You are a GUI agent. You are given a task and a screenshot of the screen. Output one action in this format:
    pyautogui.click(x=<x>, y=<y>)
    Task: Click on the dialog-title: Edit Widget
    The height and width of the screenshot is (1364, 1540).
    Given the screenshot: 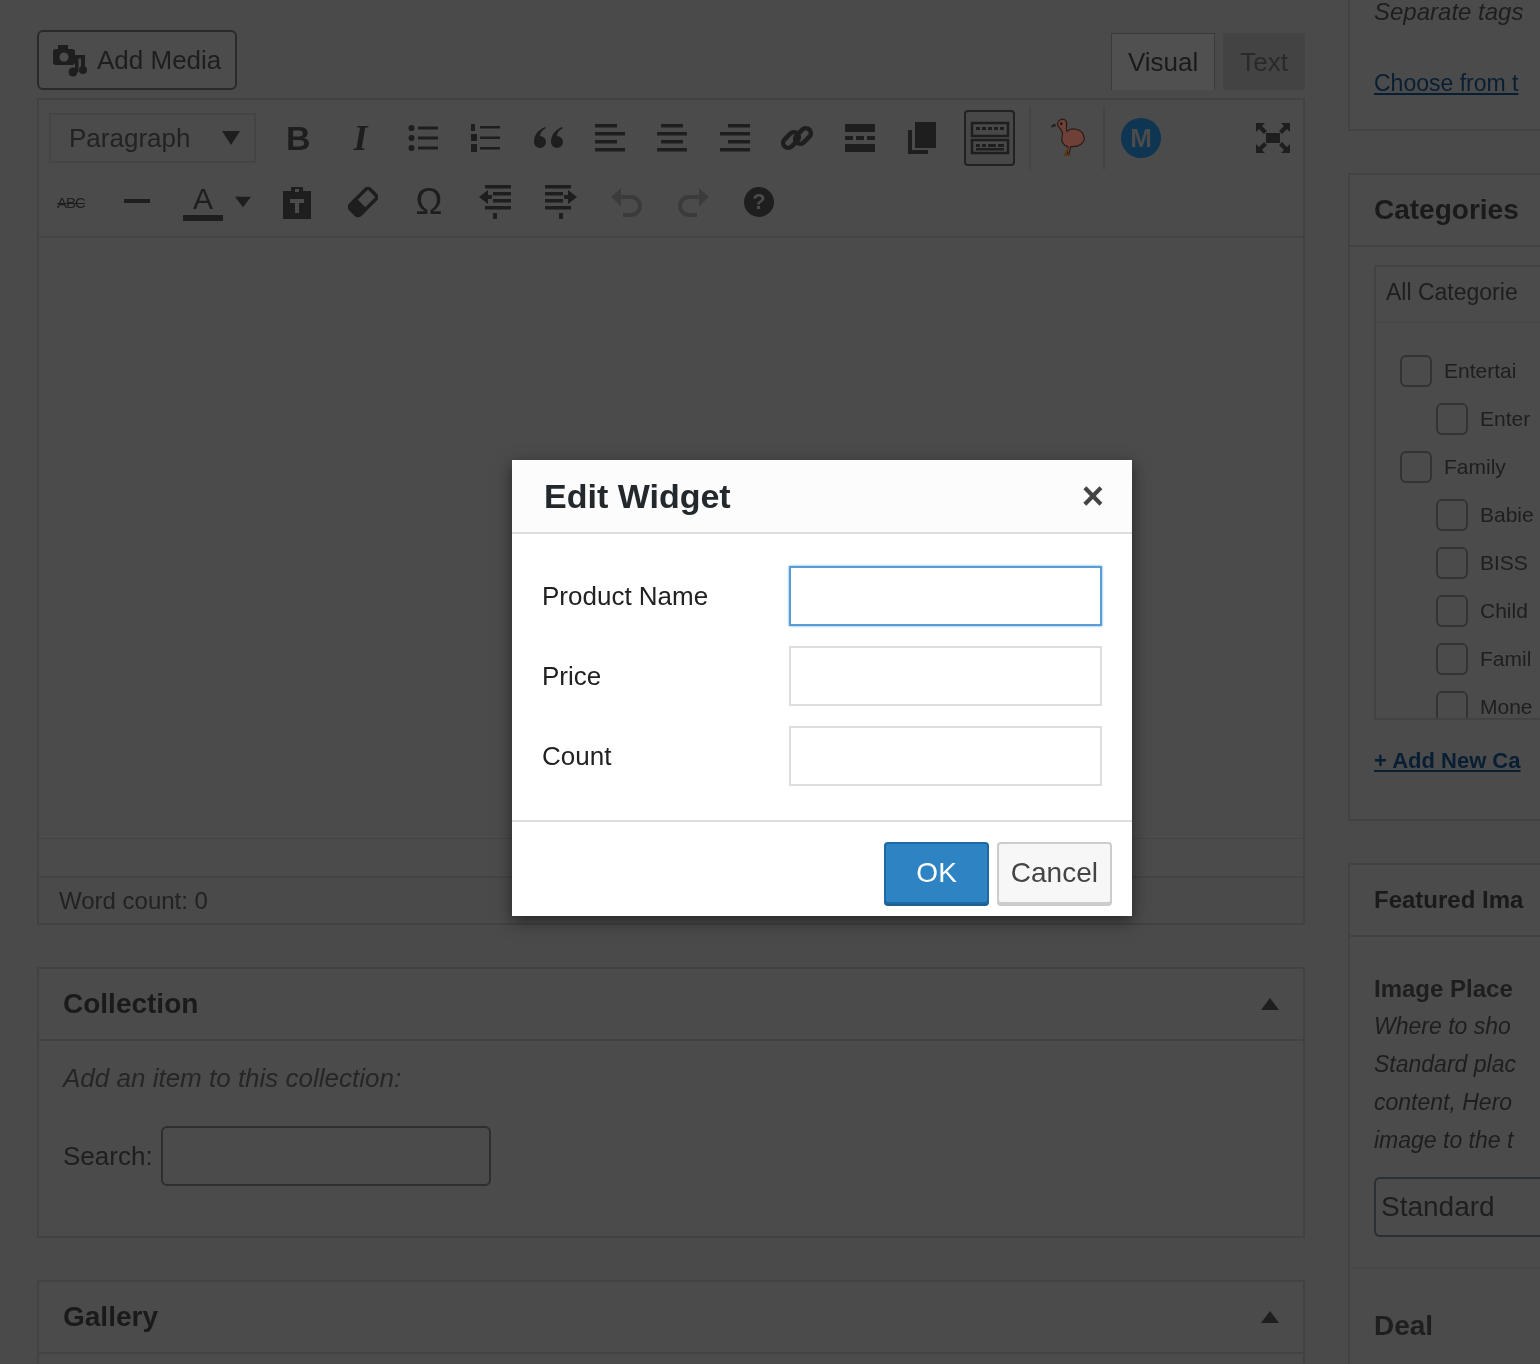 What is the action you would take?
    pyautogui.click(x=637, y=496)
    